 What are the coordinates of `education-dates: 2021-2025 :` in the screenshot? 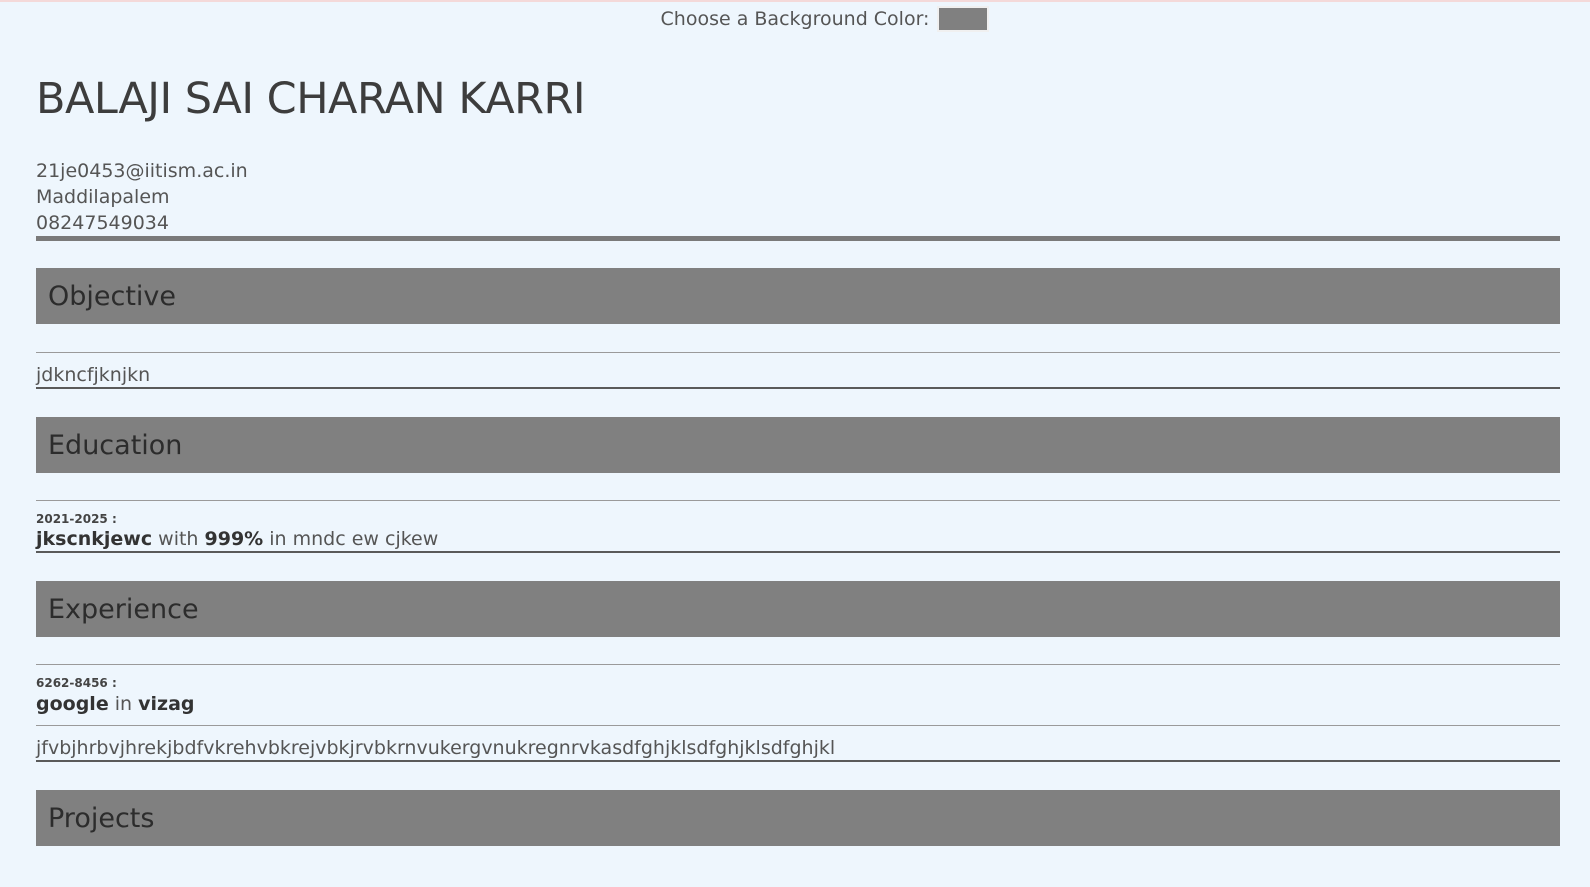 It's located at (76, 519).